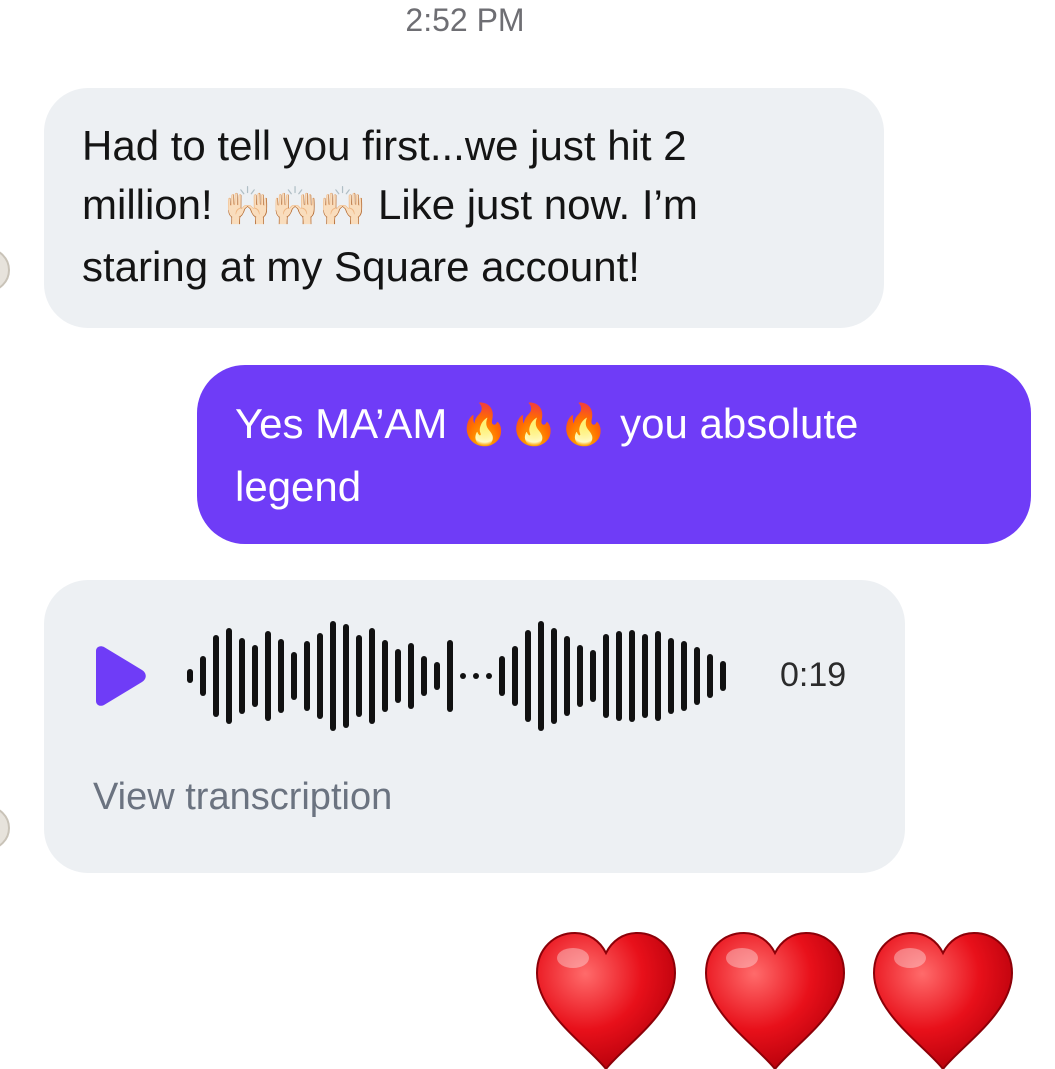 Image resolution: width=1055 pixels, height=1069 pixels. What do you see at coordinates (534, 425) in the screenshot?
I see `fire-emoji: 🔥🔥🔥` at bounding box center [534, 425].